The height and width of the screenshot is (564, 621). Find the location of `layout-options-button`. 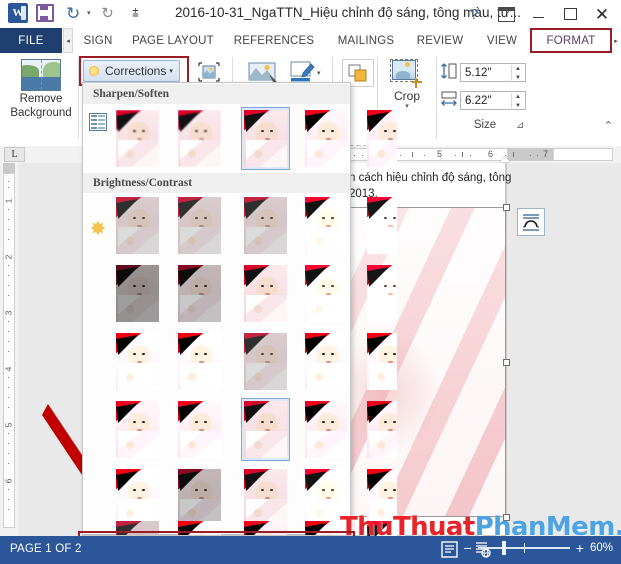

layout-options-button is located at coordinates (531, 222).